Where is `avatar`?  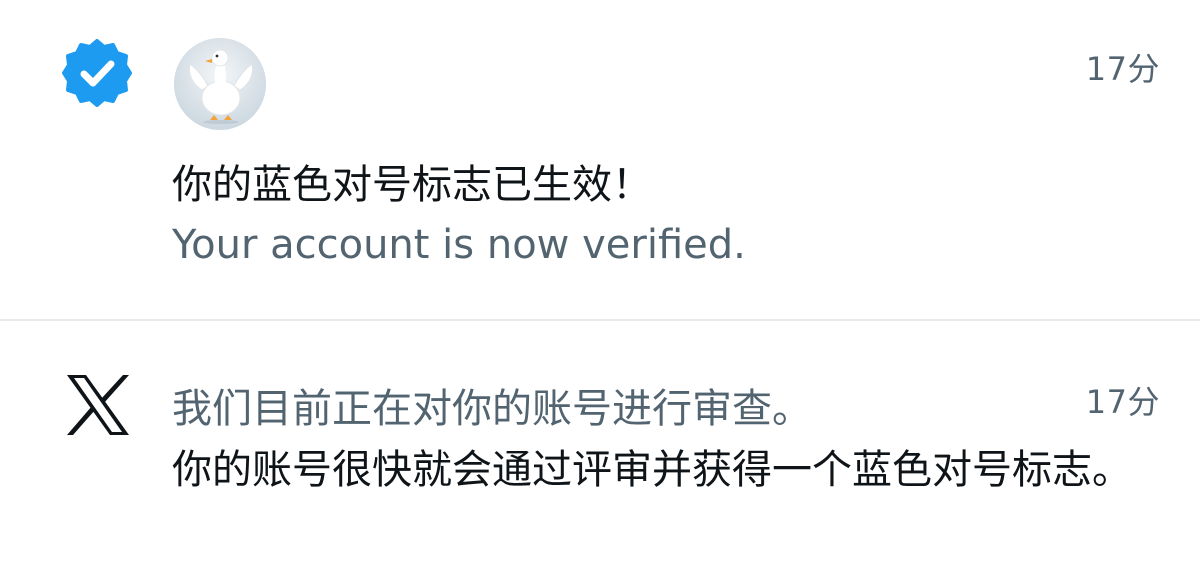
avatar is located at coordinates (220, 84).